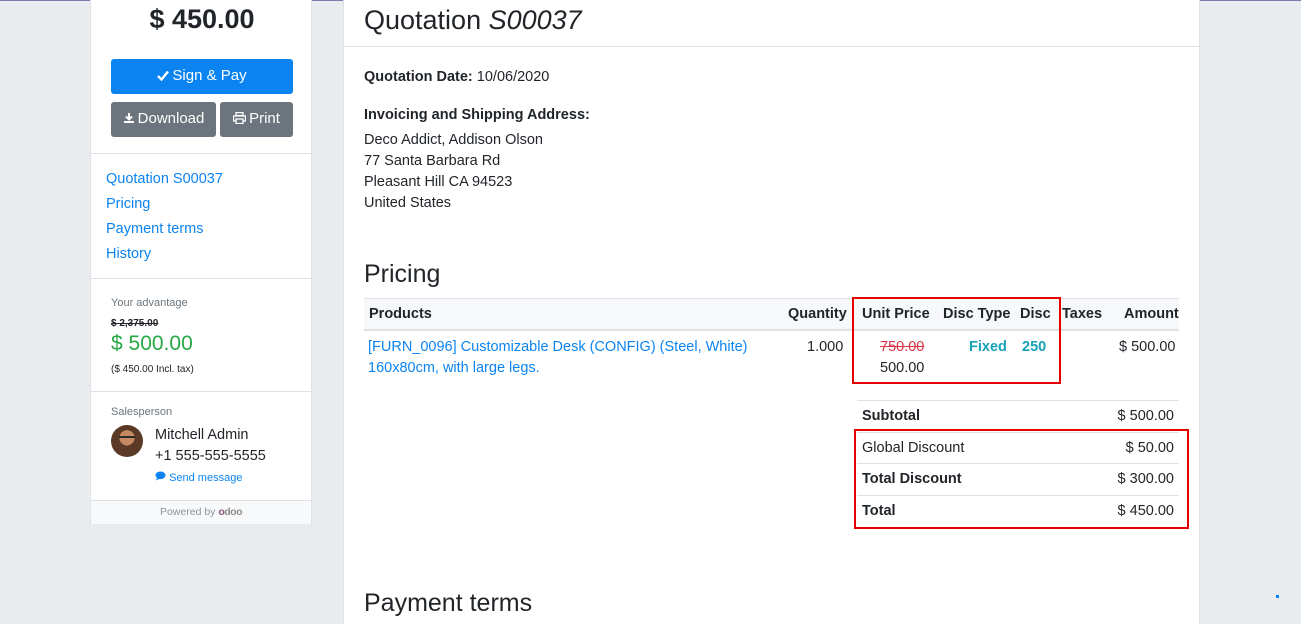  Describe the element at coordinates (535, 20) in the screenshot. I see `quotation-number: S00037` at that location.